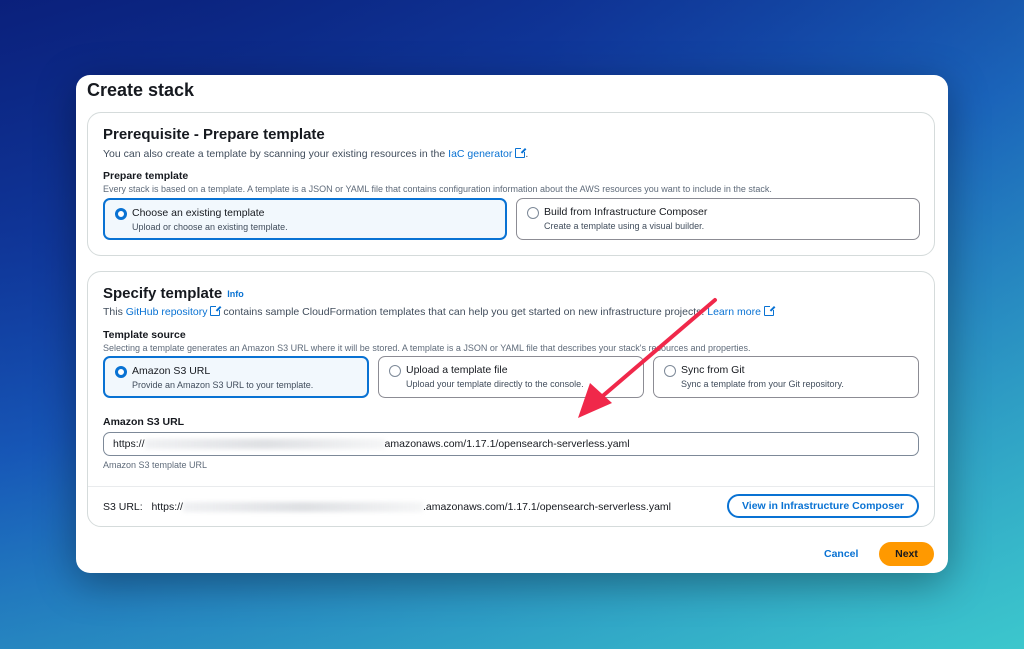 The width and height of the screenshot is (1024, 649). I want to click on amazon-s3-url-label: Amazon S3 URL, so click(144, 422).